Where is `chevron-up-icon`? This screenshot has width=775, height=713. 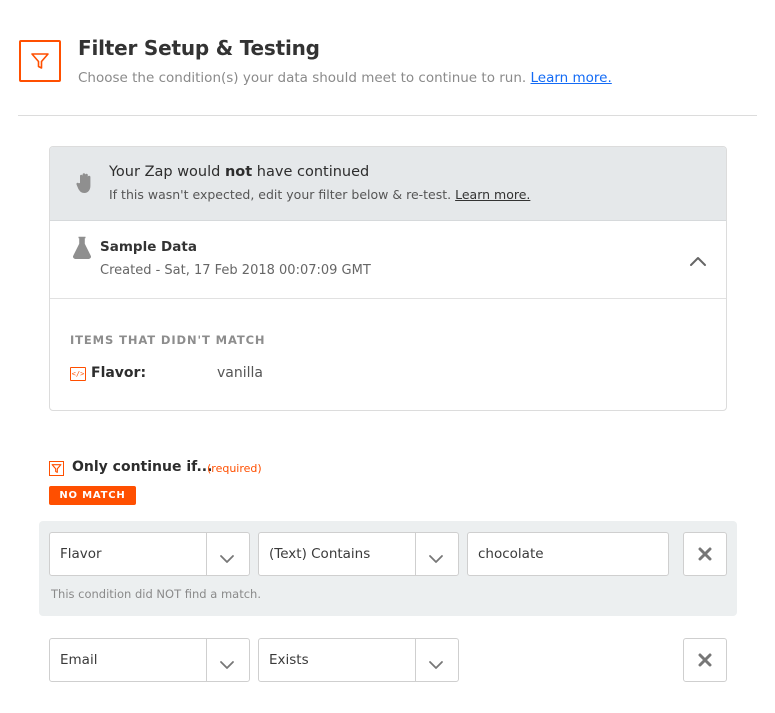
chevron-up-icon is located at coordinates (698, 260).